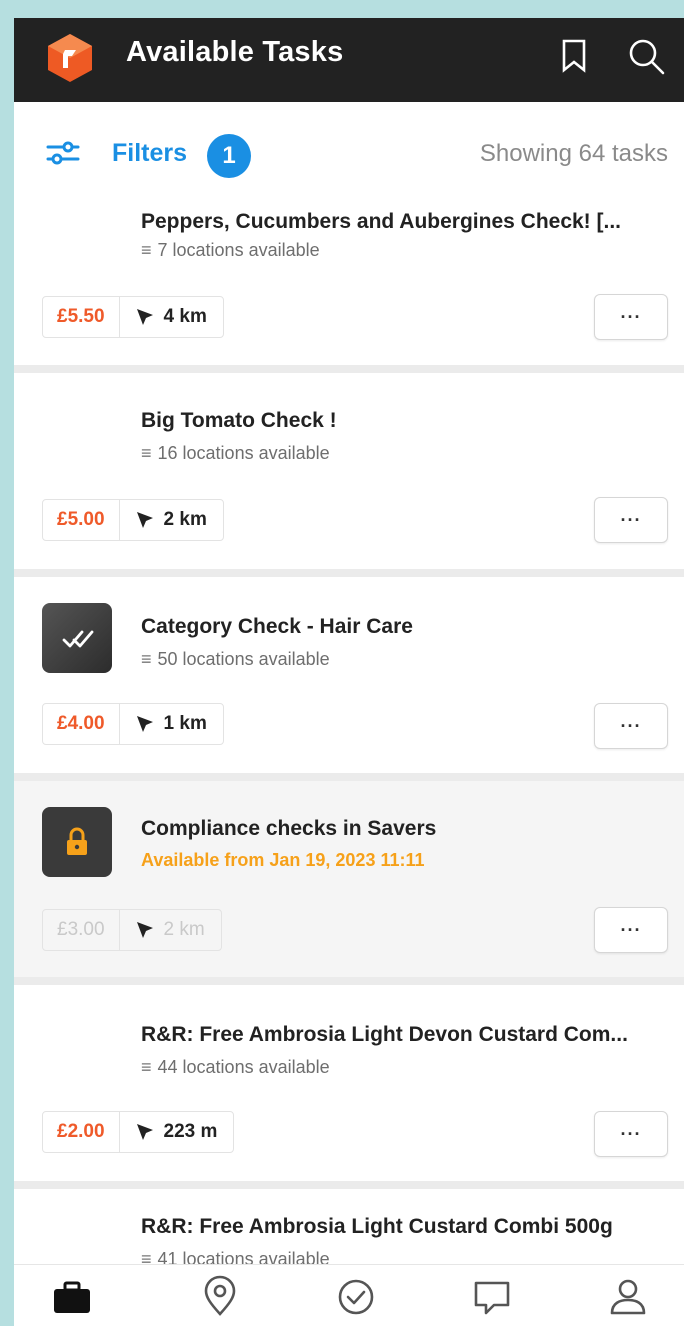  Describe the element at coordinates (646, 56) in the screenshot. I see `search-icon` at that location.